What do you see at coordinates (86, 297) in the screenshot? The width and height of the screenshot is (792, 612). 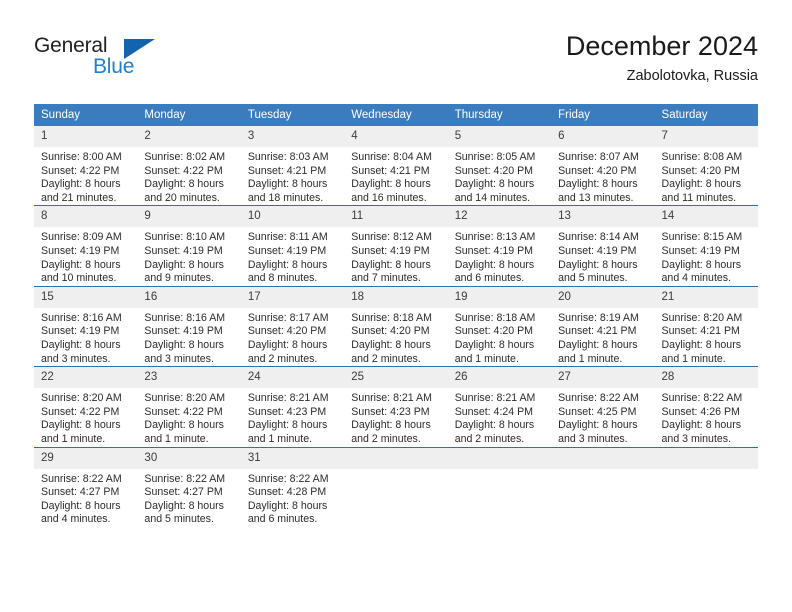 I see `day-number: 15` at bounding box center [86, 297].